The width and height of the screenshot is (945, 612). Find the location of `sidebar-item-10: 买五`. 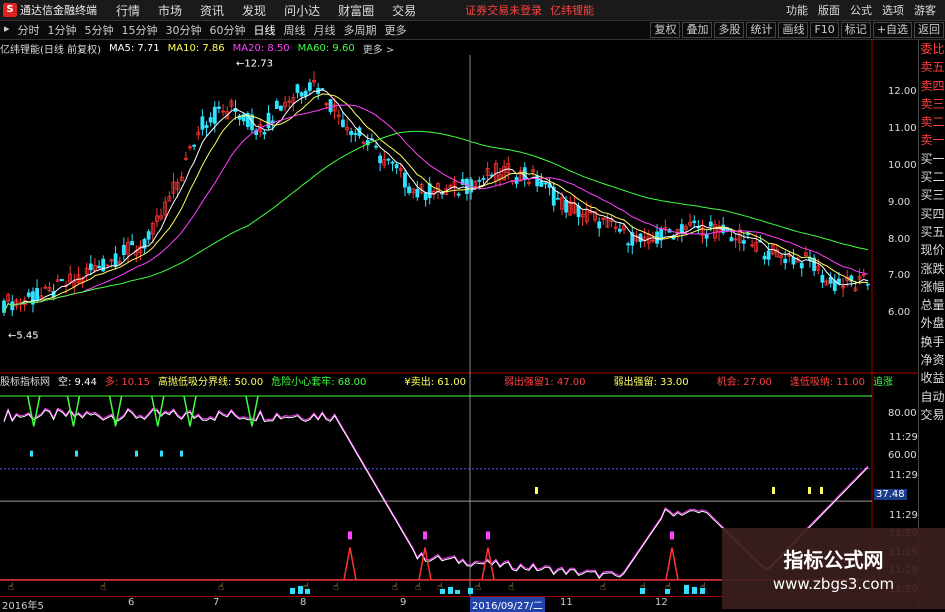

sidebar-item-10: 买五 is located at coordinates (932, 232).